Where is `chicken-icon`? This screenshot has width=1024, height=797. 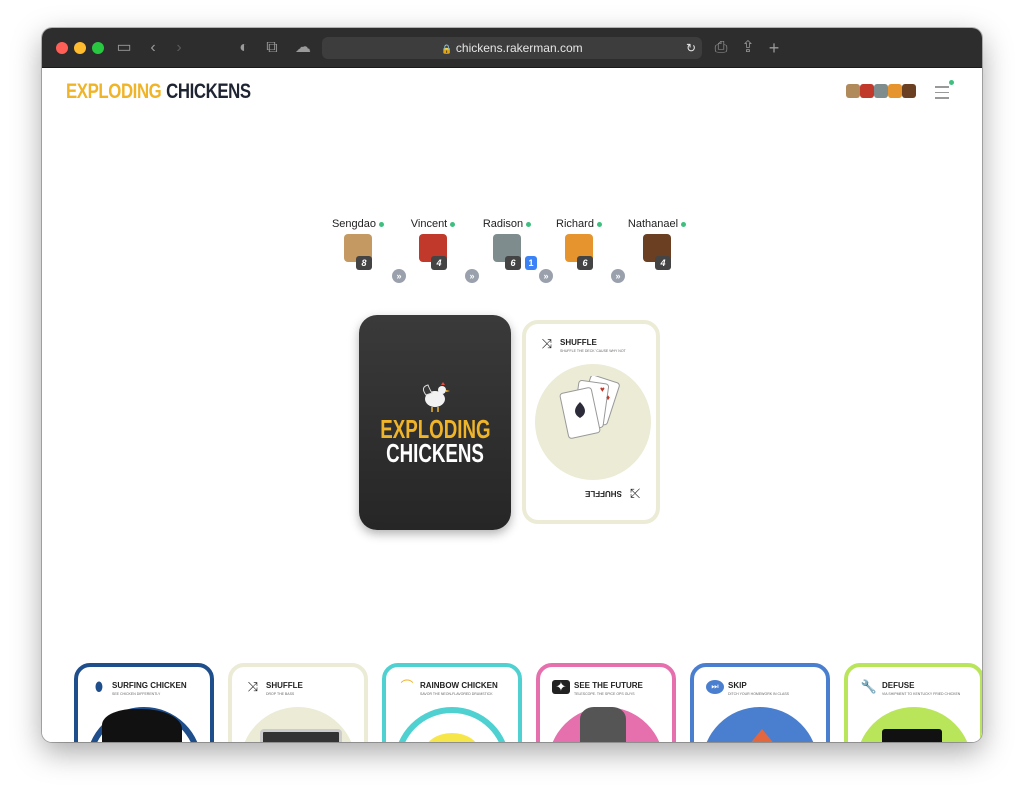 chicken-icon is located at coordinates (436, 397).